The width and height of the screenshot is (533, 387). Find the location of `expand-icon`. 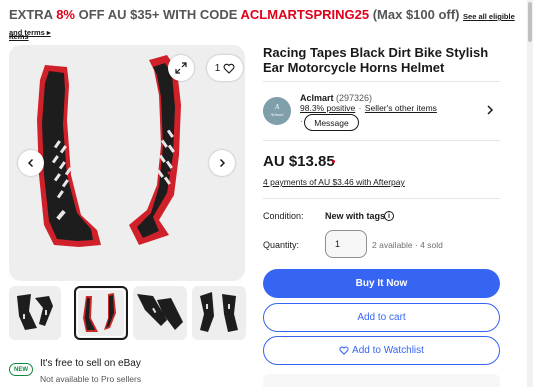

expand-icon is located at coordinates (181, 68).